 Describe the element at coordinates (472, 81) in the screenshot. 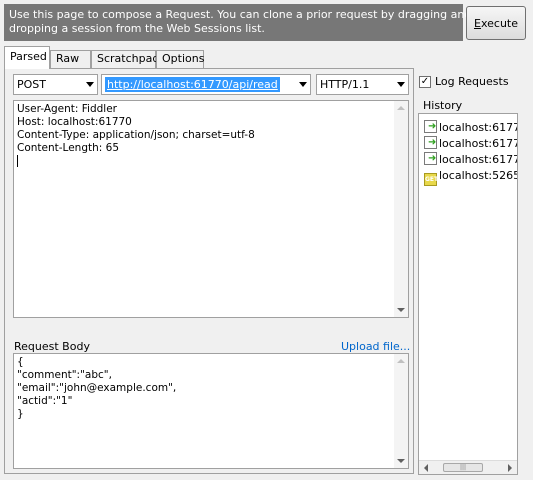

I see `log-requests-label: Log Requests` at that location.